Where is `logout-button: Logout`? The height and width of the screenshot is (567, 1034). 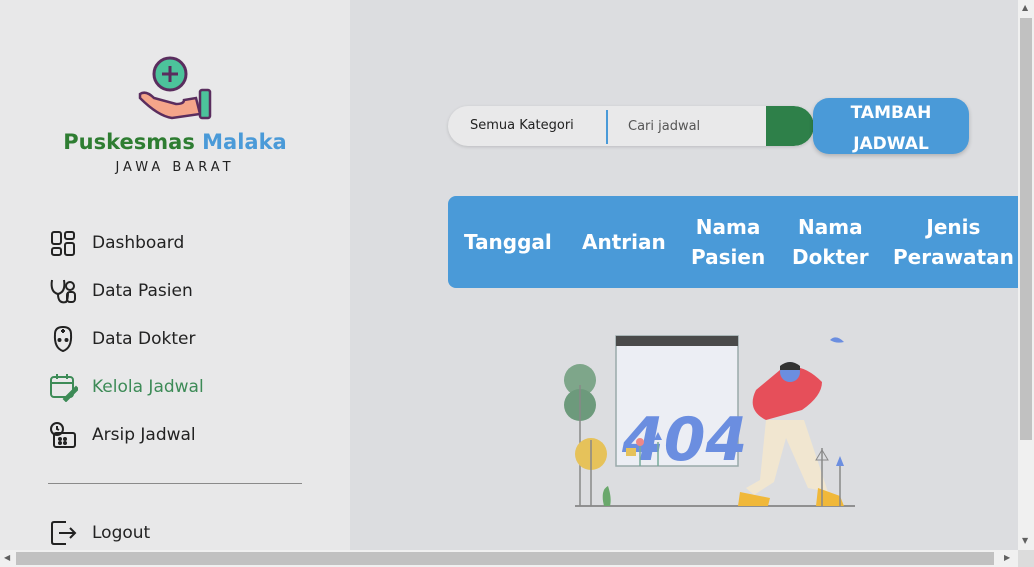 logout-button: Logout is located at coordinates (99, 533).